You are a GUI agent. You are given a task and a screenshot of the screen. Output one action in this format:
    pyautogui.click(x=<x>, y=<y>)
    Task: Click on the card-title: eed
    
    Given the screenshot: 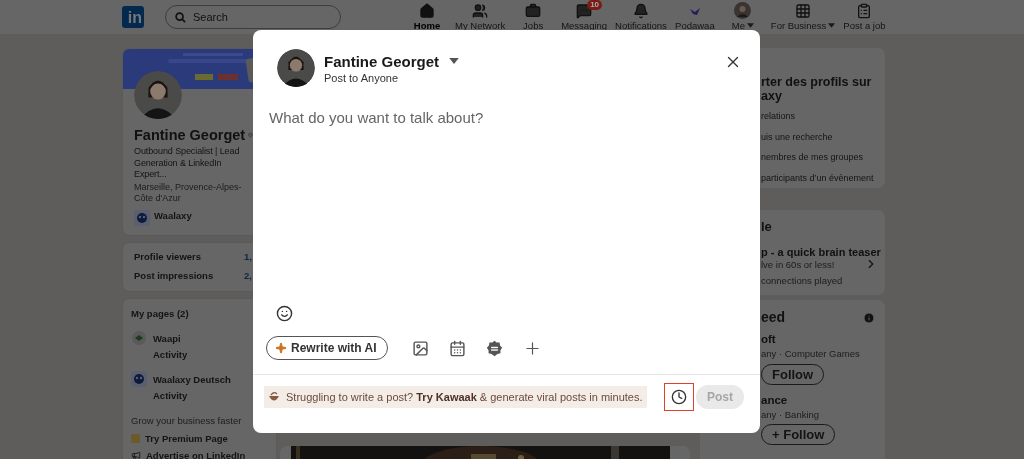 What is the action you would take?
    pyautogui.click(x=773, y=317)
    